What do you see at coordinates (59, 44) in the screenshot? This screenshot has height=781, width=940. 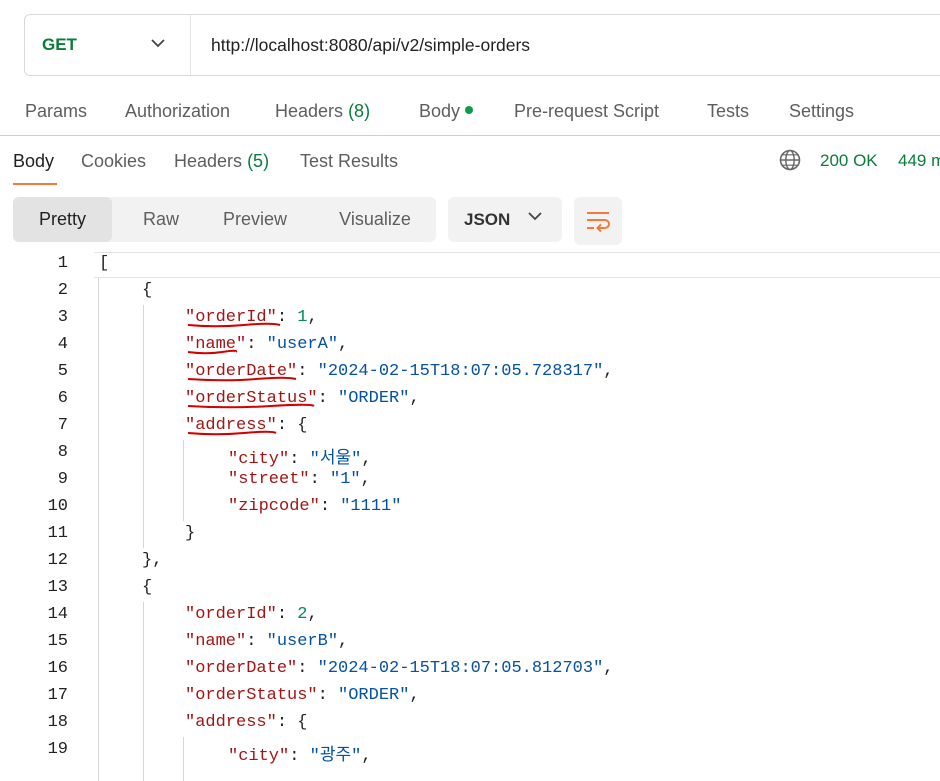 I see `method-label: GET` at bounding box center [59, 44].